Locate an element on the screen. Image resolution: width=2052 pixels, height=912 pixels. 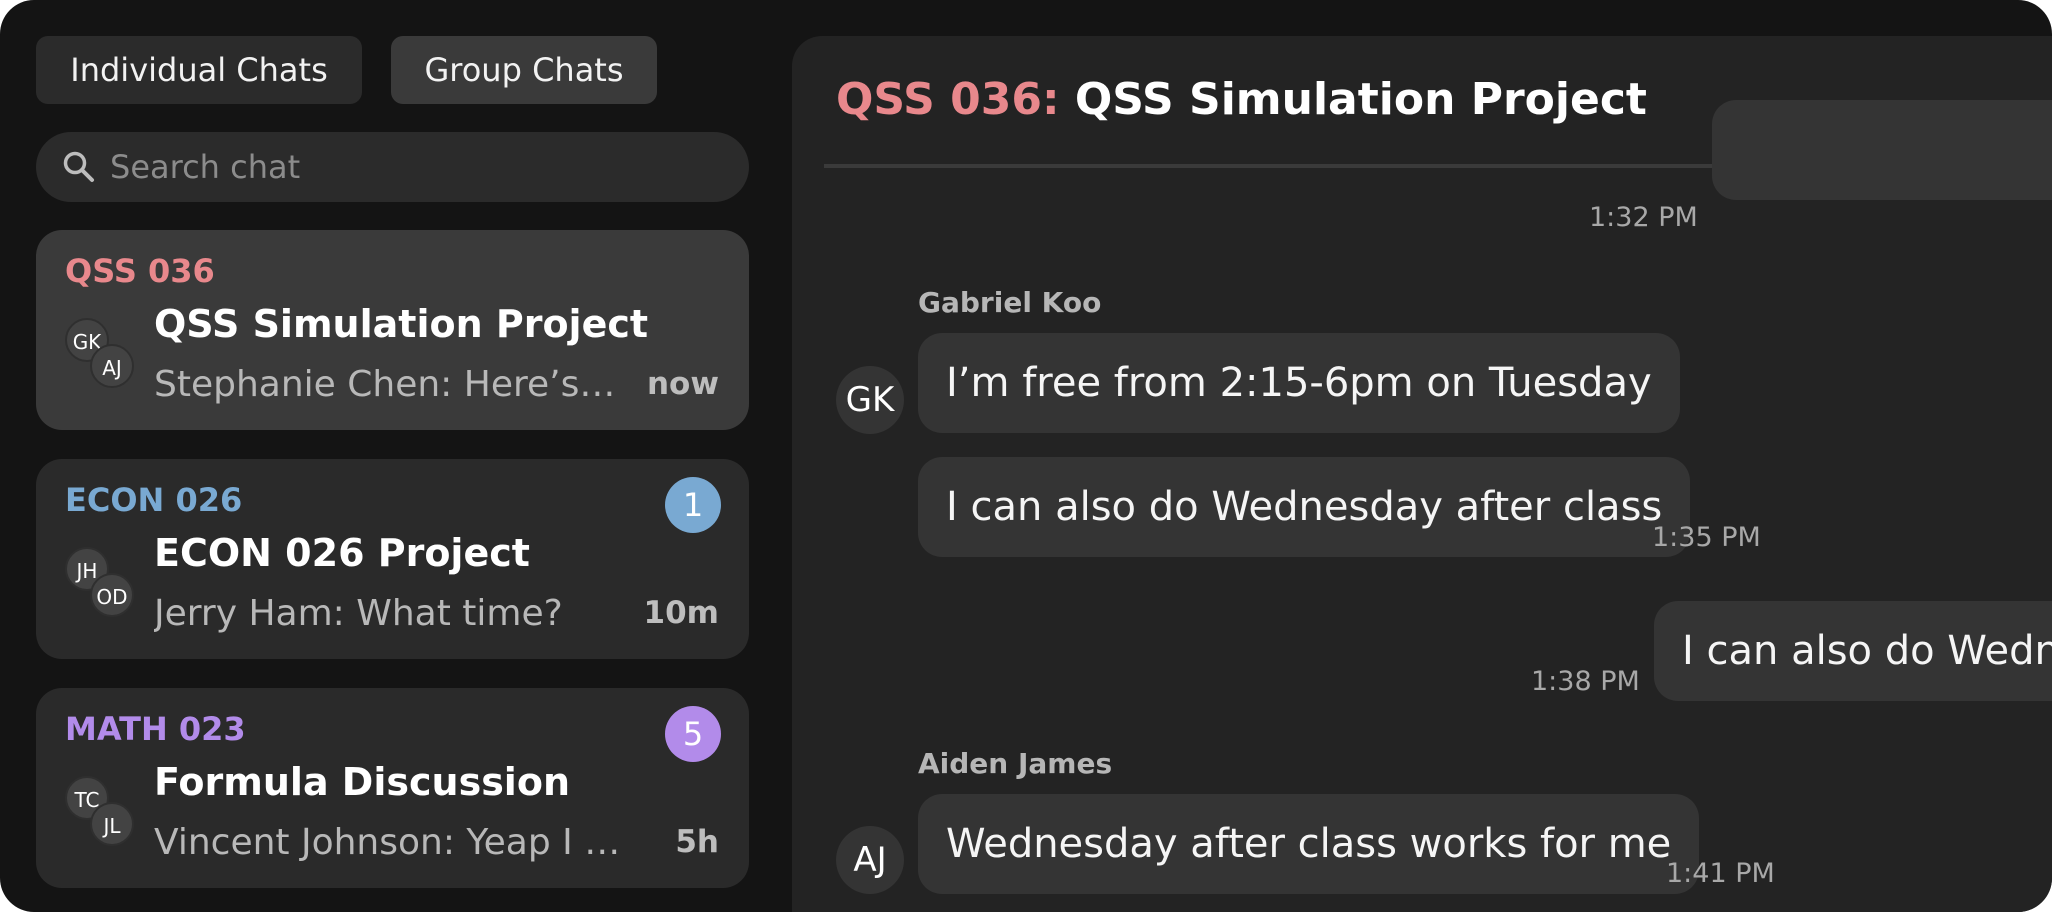
search-icon is located at coordinates (78, 166).